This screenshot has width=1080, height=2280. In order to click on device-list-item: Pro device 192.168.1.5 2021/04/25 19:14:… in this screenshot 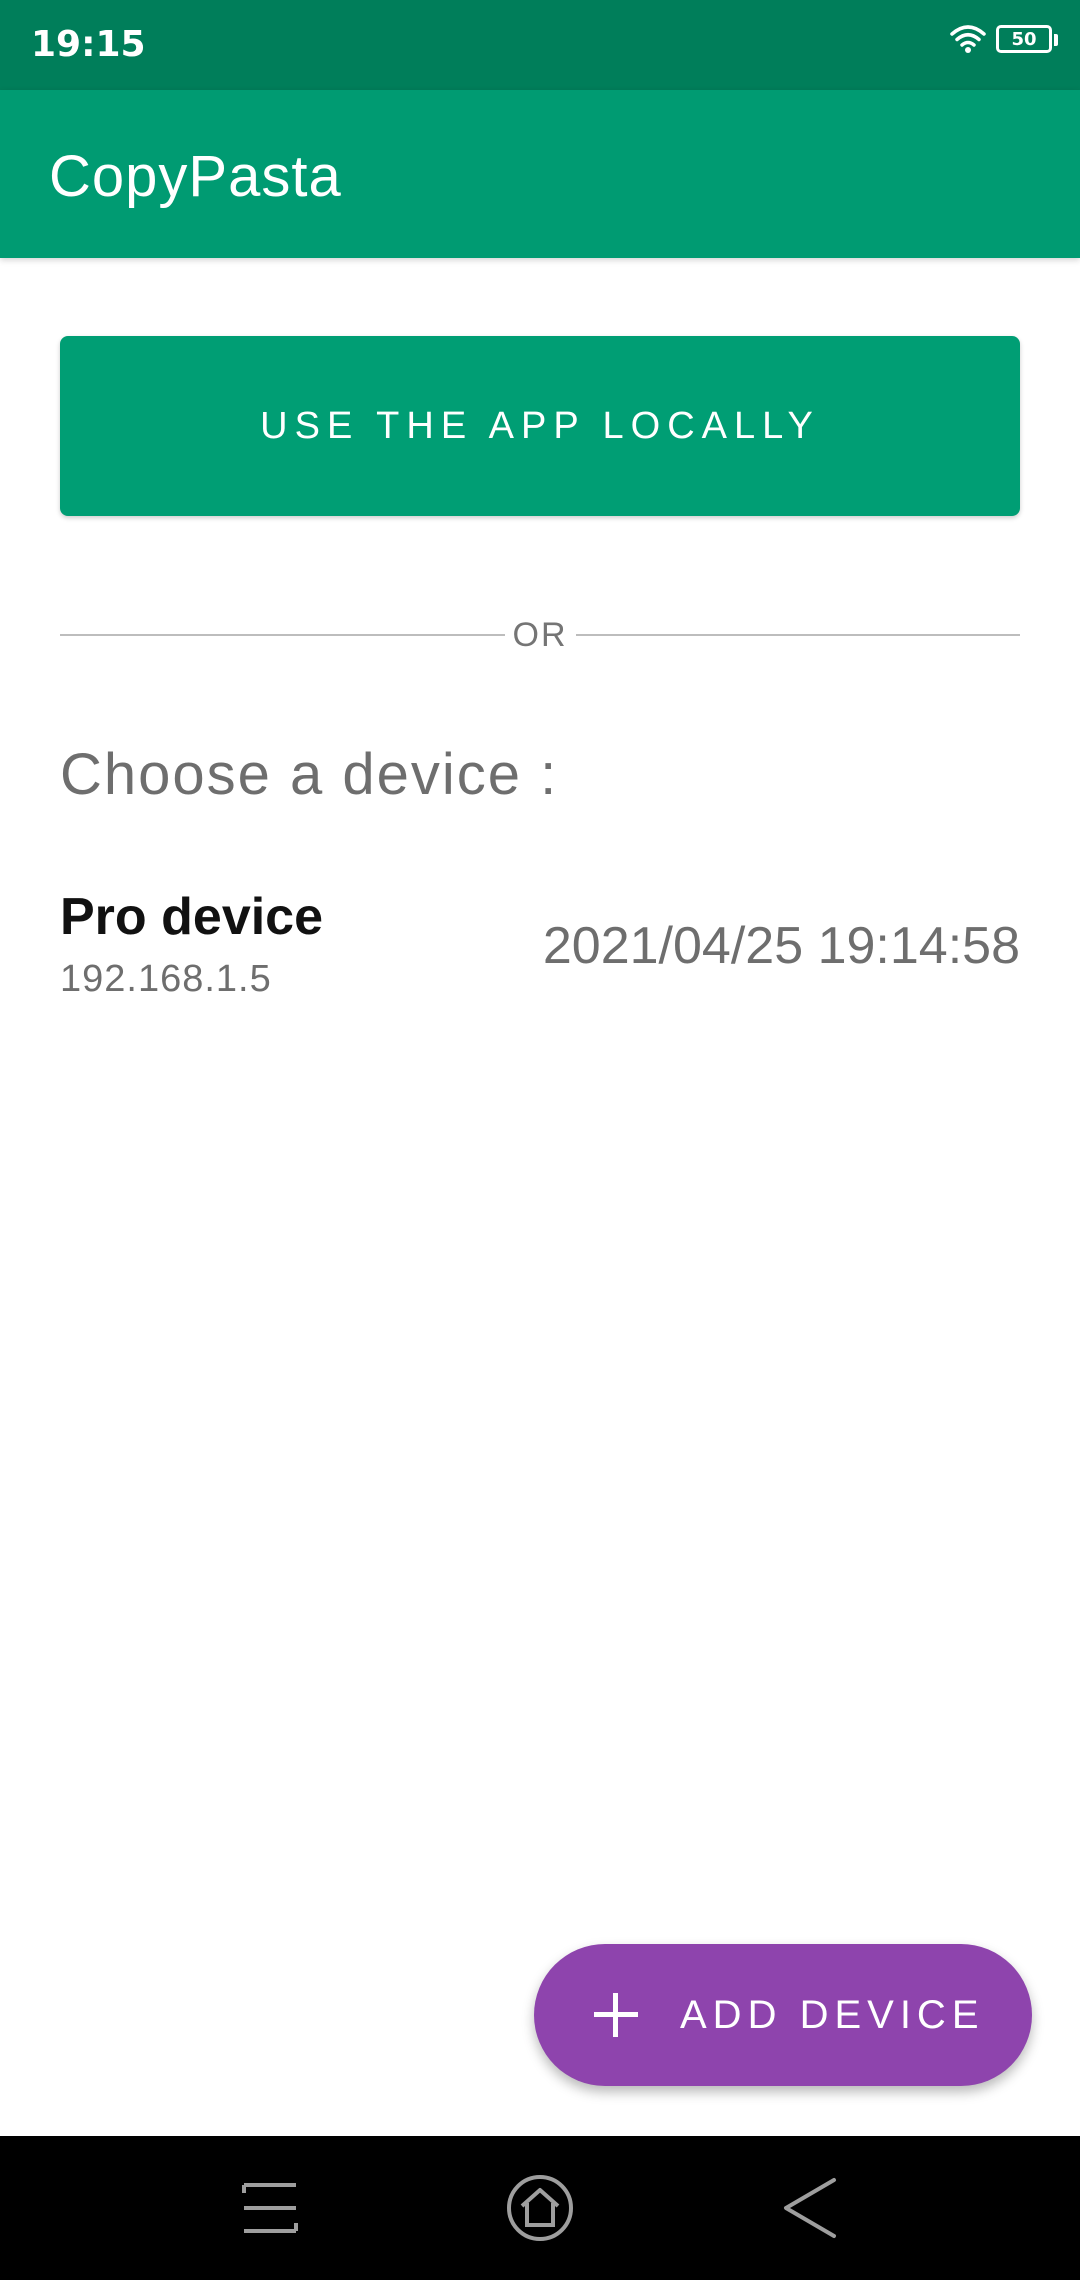, I will do `click(540, 945)`.